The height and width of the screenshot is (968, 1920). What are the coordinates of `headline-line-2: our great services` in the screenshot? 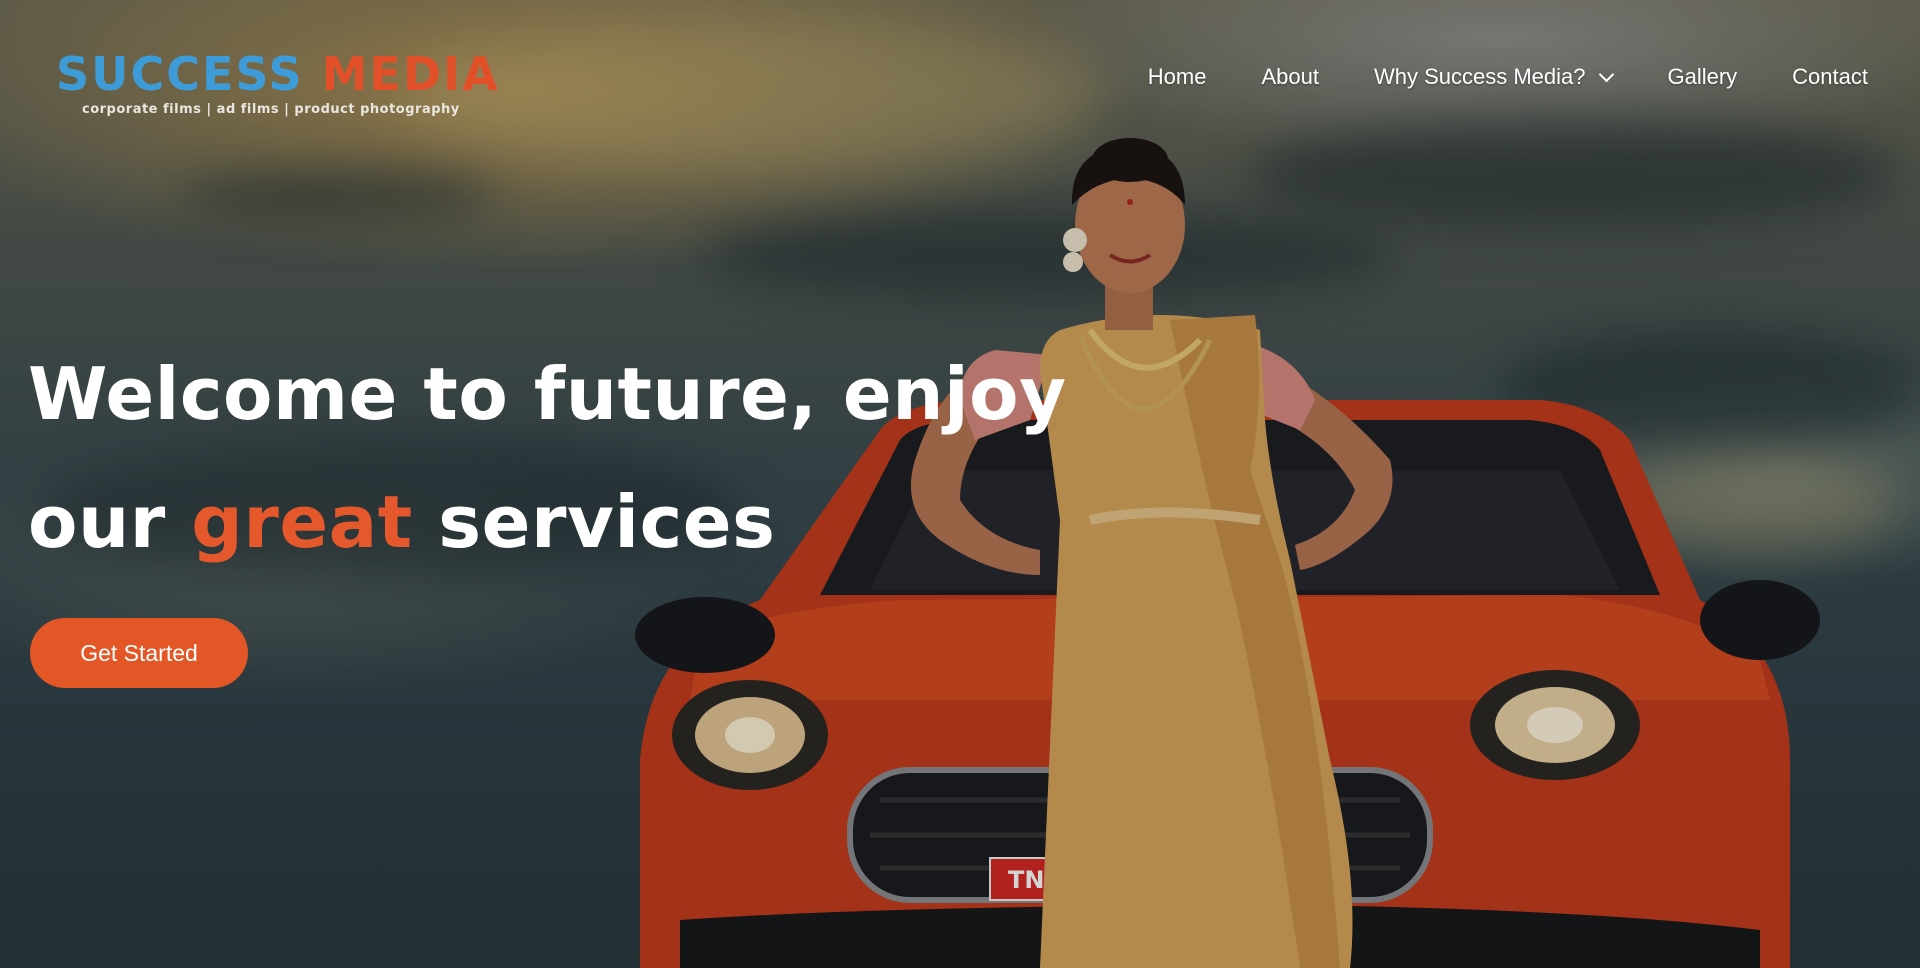 It's located at (547, 522).